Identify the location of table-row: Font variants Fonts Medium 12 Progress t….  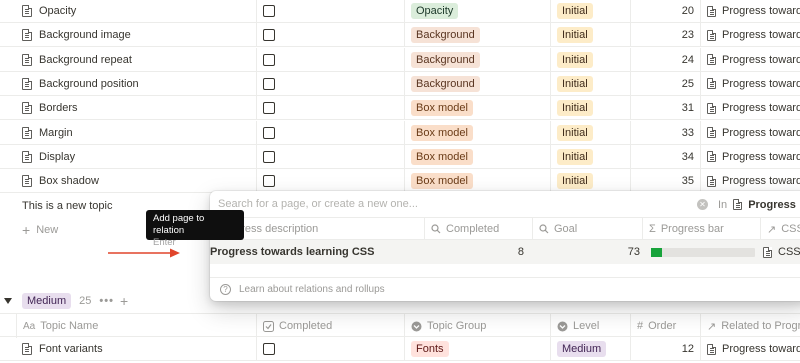
(400, 349).